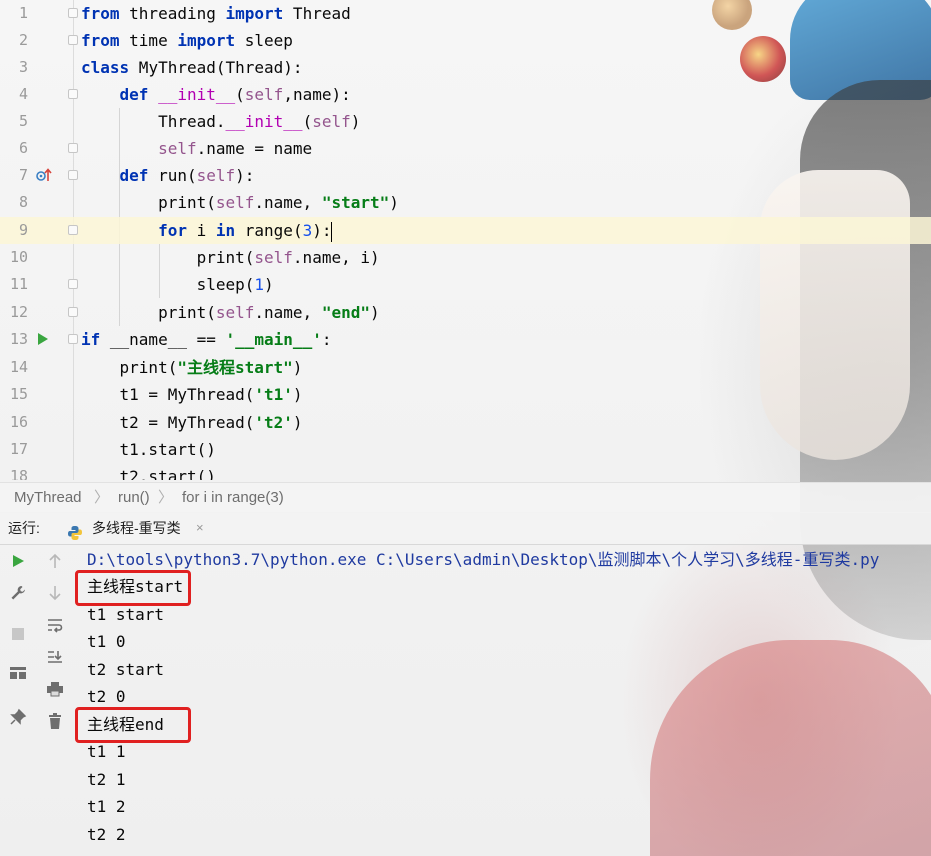 This screenshot has height=856, width=931. I want to click on code-line: 5 Thread.__init__(self), so click(465, 121).